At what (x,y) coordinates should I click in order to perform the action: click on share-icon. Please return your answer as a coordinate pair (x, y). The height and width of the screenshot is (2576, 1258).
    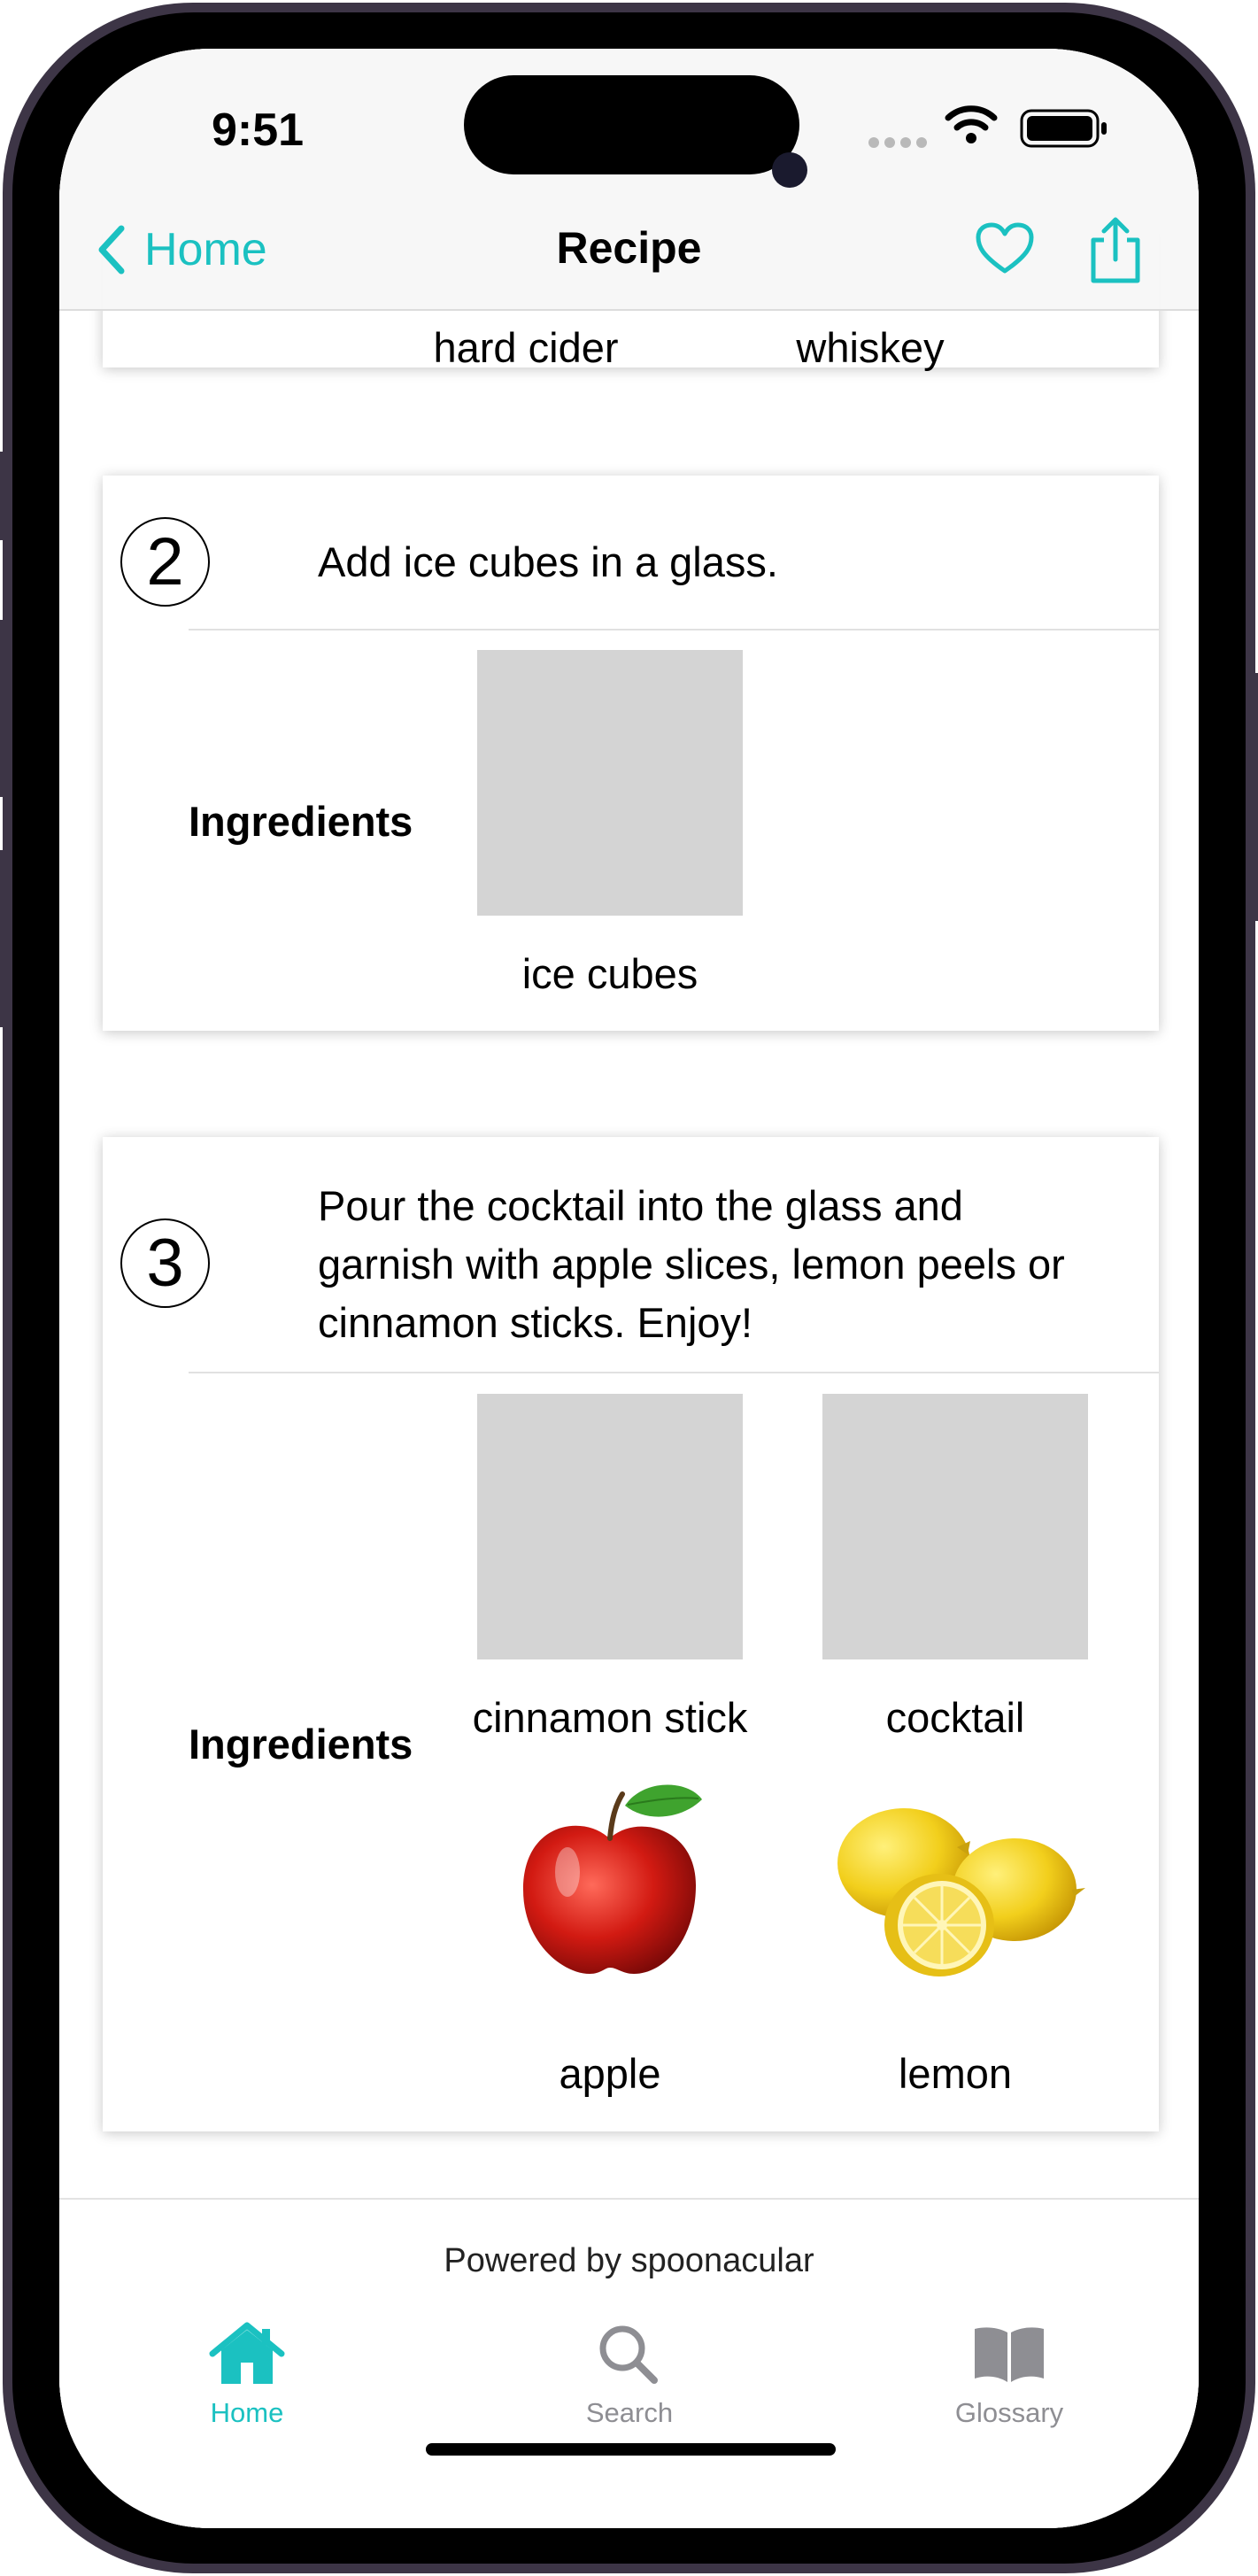
    Looking at the image, I should click on (1116, 250).